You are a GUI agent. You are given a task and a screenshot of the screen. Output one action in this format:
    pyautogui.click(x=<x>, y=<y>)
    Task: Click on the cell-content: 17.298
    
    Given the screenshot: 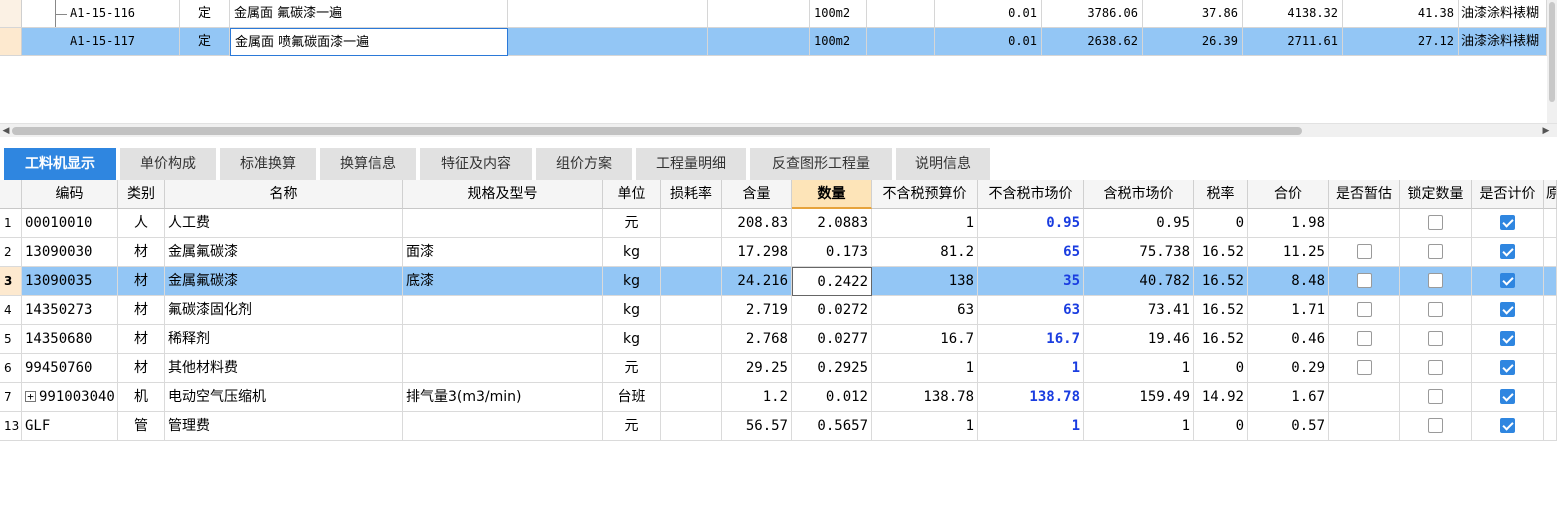 What is the action you would take?
    pyautogui.click(x=757, y=252)
    